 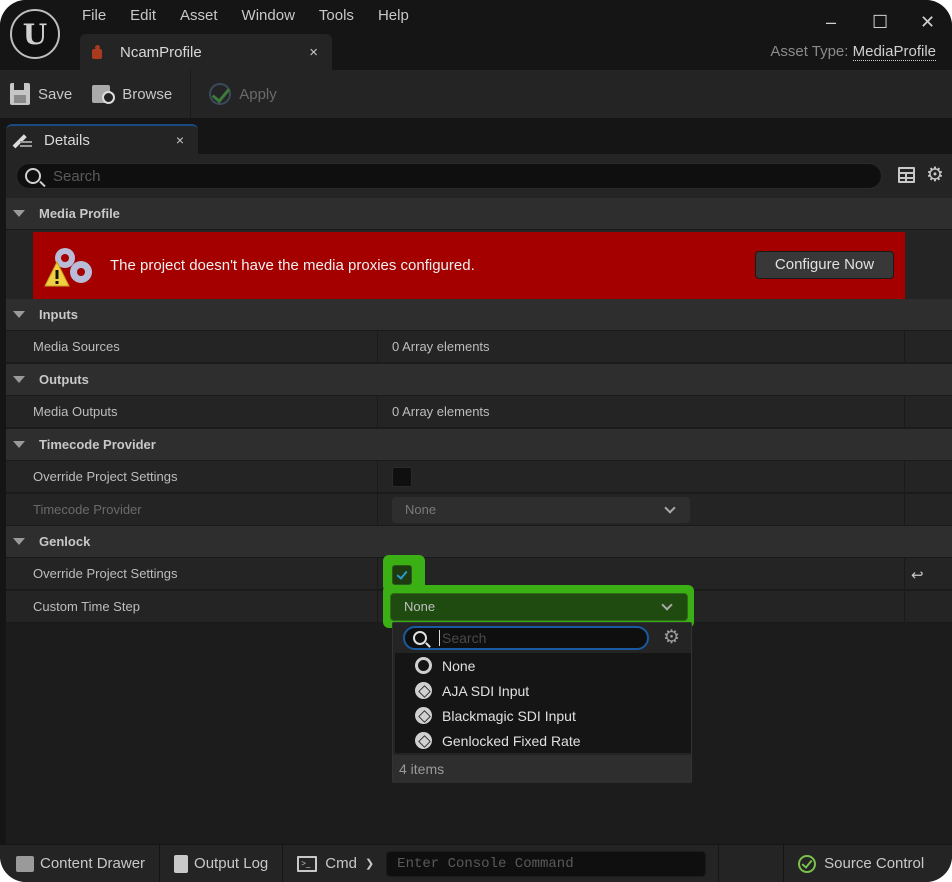 I want to click on details-tab: Details ×, so click(x=102, y=139).